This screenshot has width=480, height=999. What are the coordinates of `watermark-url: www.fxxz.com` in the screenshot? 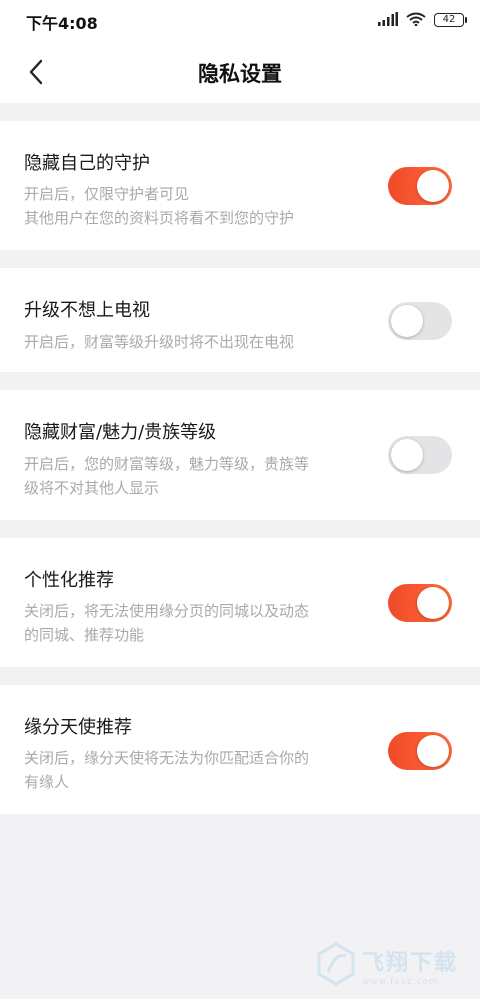 It's located at (400, 982).